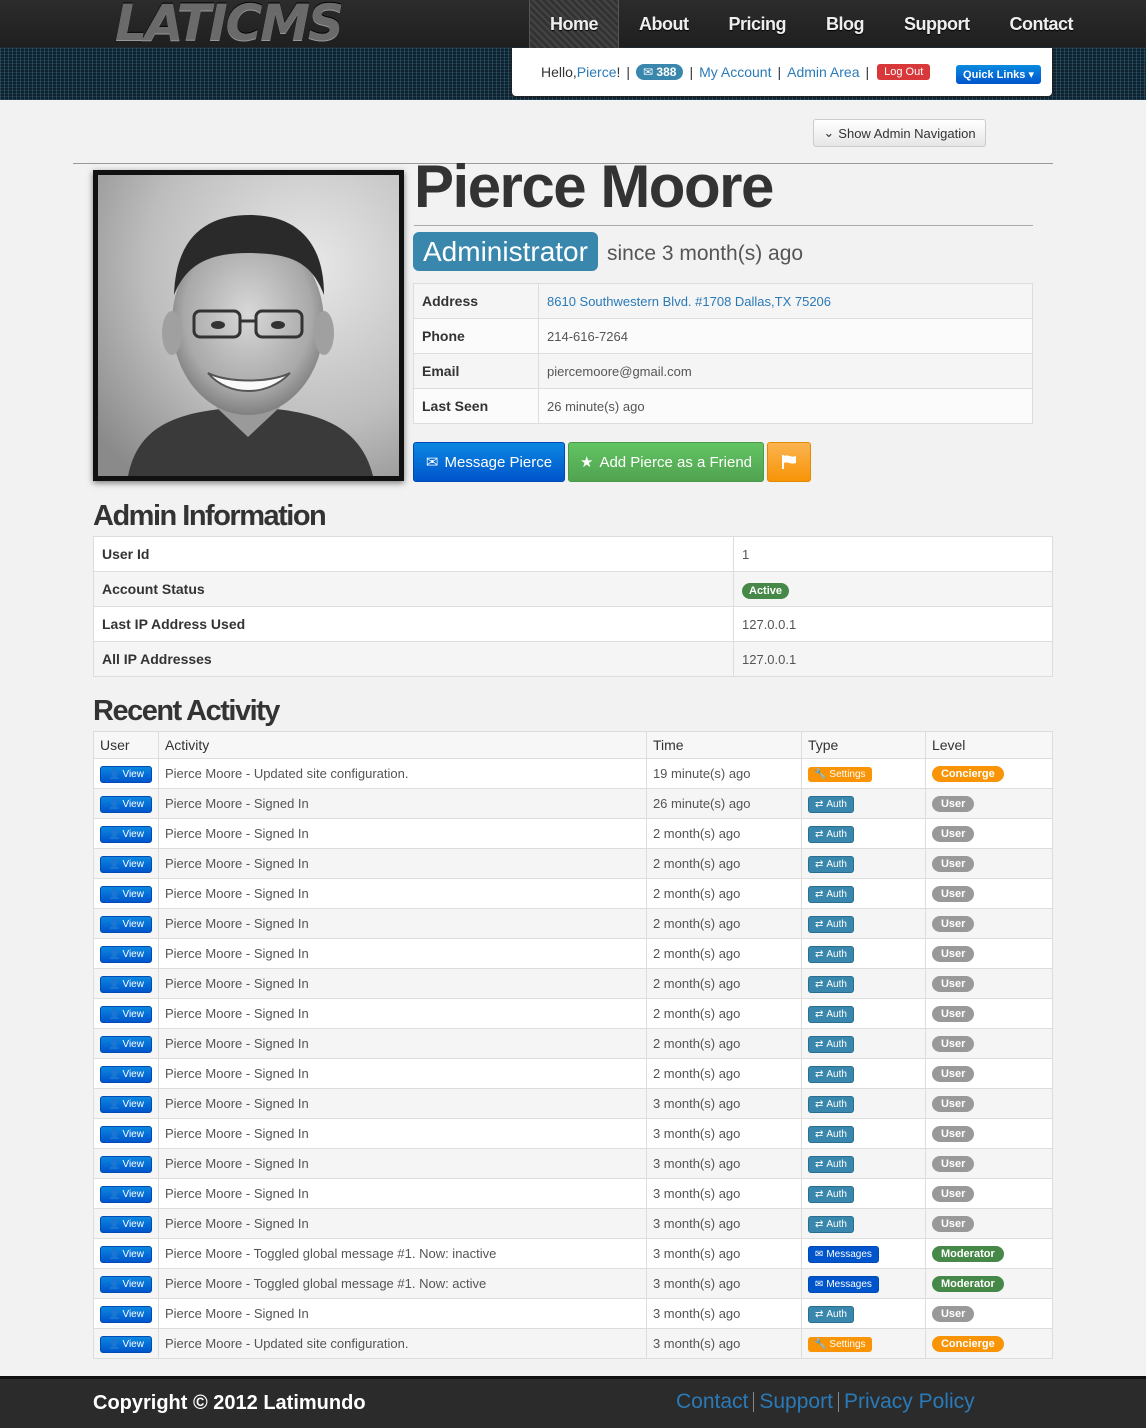 This screenshot has width=1146, height=1428. What do you see at coordinates (723, 336) in the screenshot?
I see `table-row: Phone 214-616-7264` at bounding box center [723, 336].